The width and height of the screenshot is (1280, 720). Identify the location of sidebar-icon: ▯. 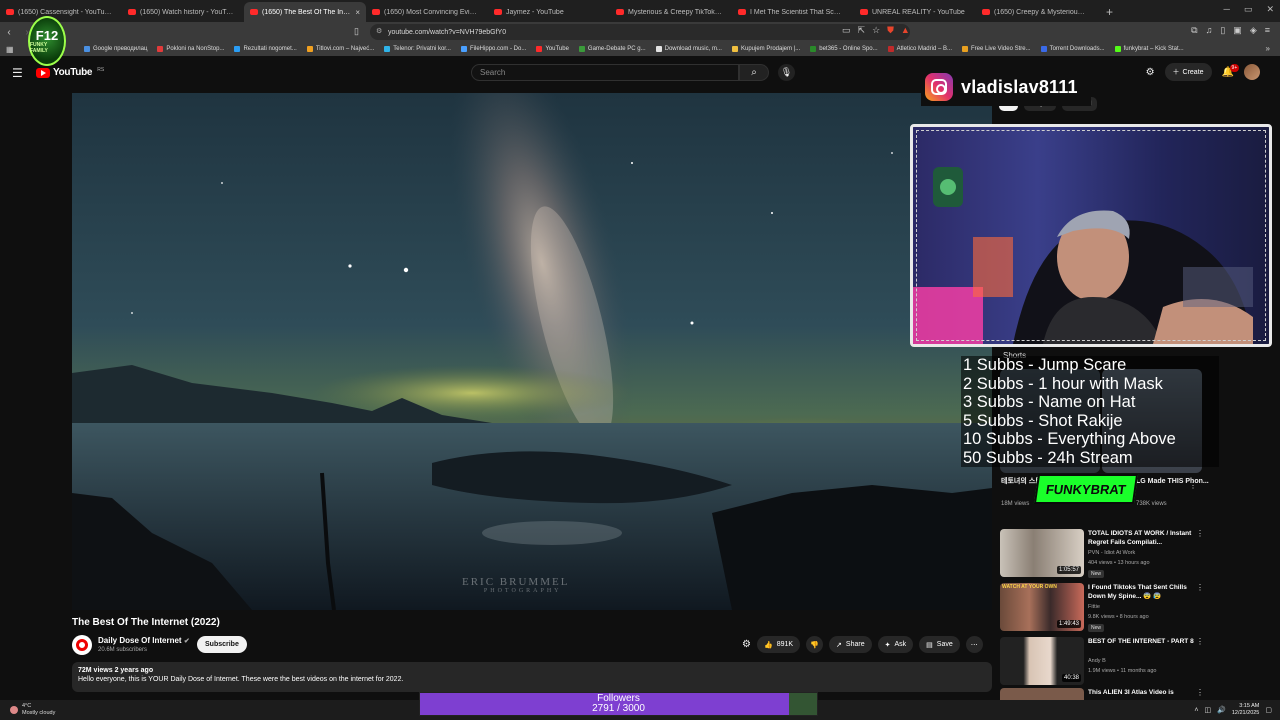
(1222, 30).